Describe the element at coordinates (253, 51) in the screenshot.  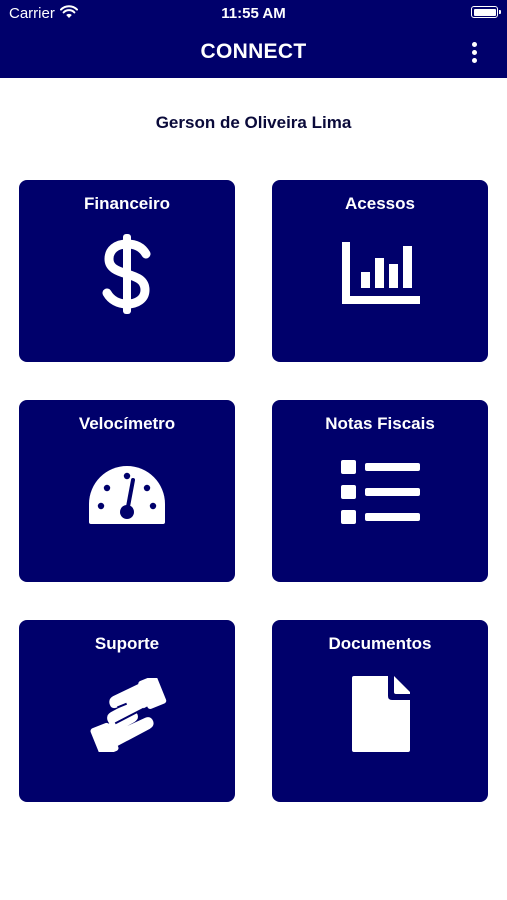
I see `app-title: CONNECT` at that location.